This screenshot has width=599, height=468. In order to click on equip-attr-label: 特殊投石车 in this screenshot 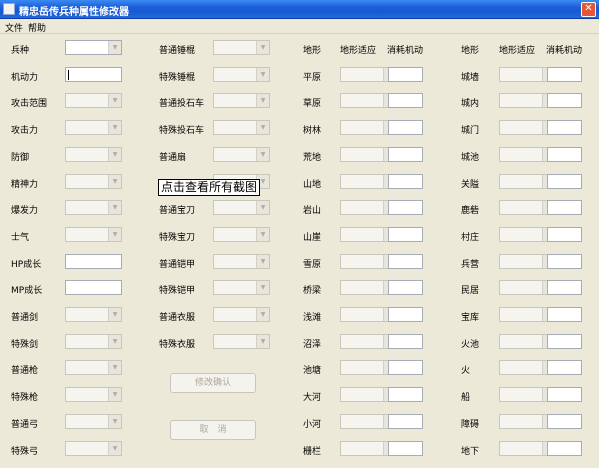, I will do `click(182, 131)`.